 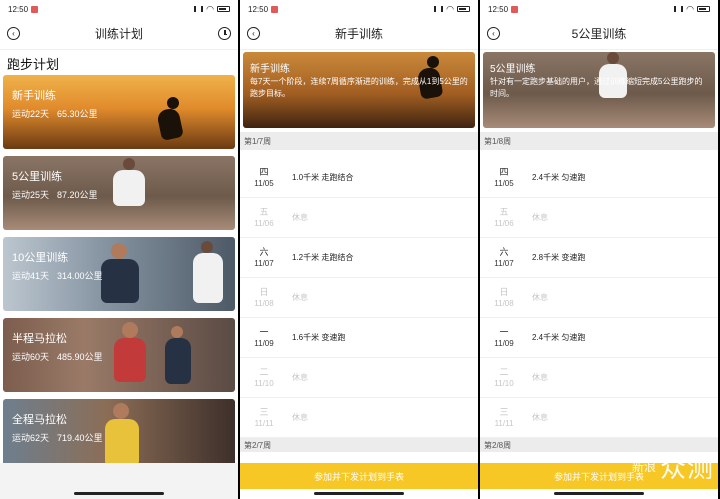 What do you see at coordinates (31, 357) in the screenshot?
I see `plan-days: 运动60天` at bounding box center [31, 357].